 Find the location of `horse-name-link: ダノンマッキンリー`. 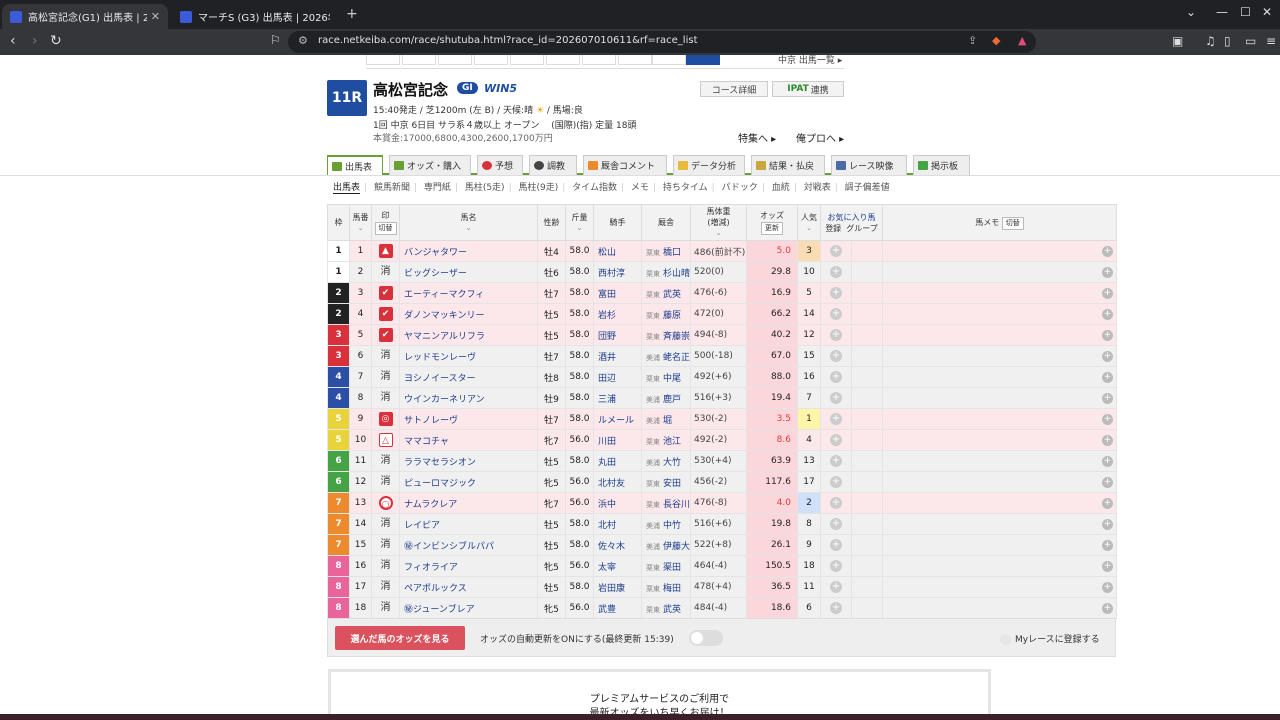

horse-name-link: ダノンマッキンリー is located at coordinates (468, 314).